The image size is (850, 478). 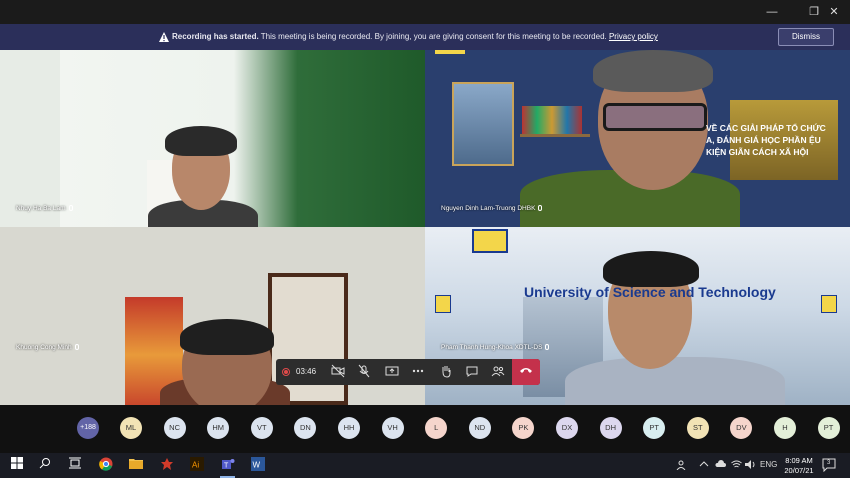 I want to click on chrome-app, so click(x=105, y=465).